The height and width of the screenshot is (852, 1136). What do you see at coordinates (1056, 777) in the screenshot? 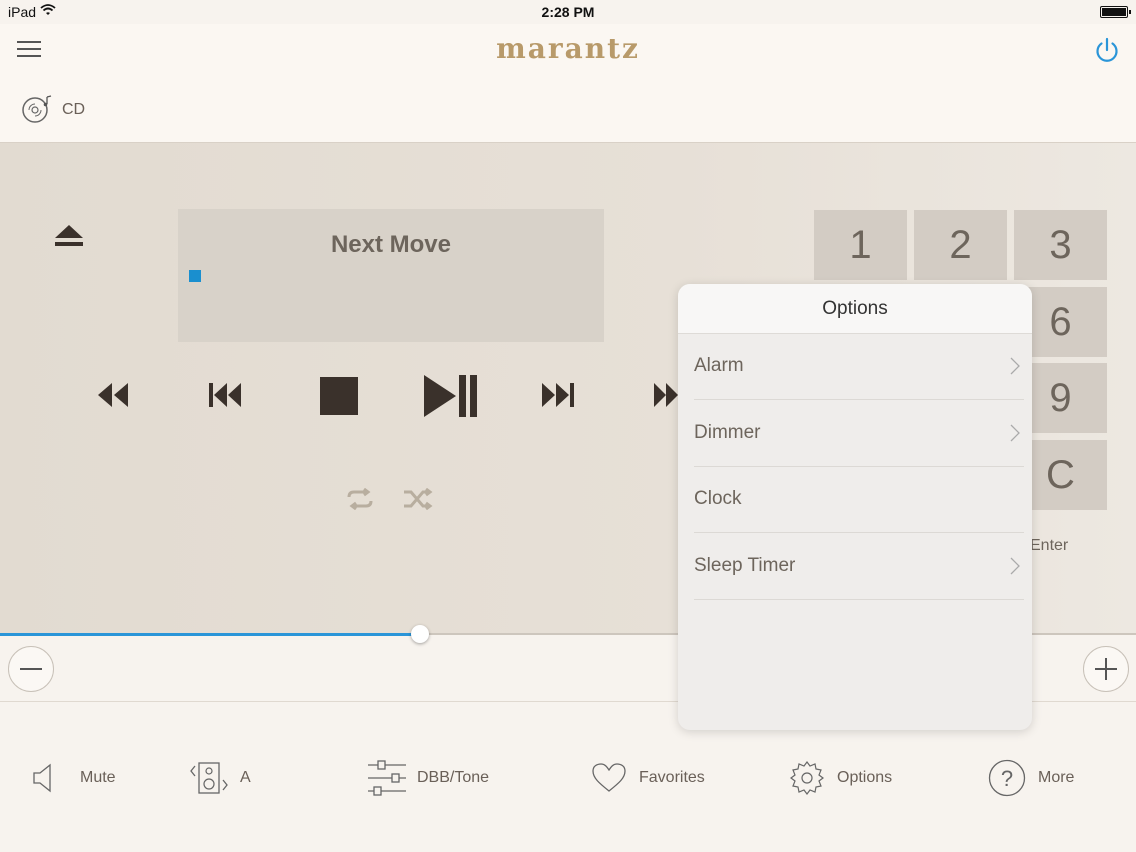
I see `more-label: More` at bounding box center [1056, 777].